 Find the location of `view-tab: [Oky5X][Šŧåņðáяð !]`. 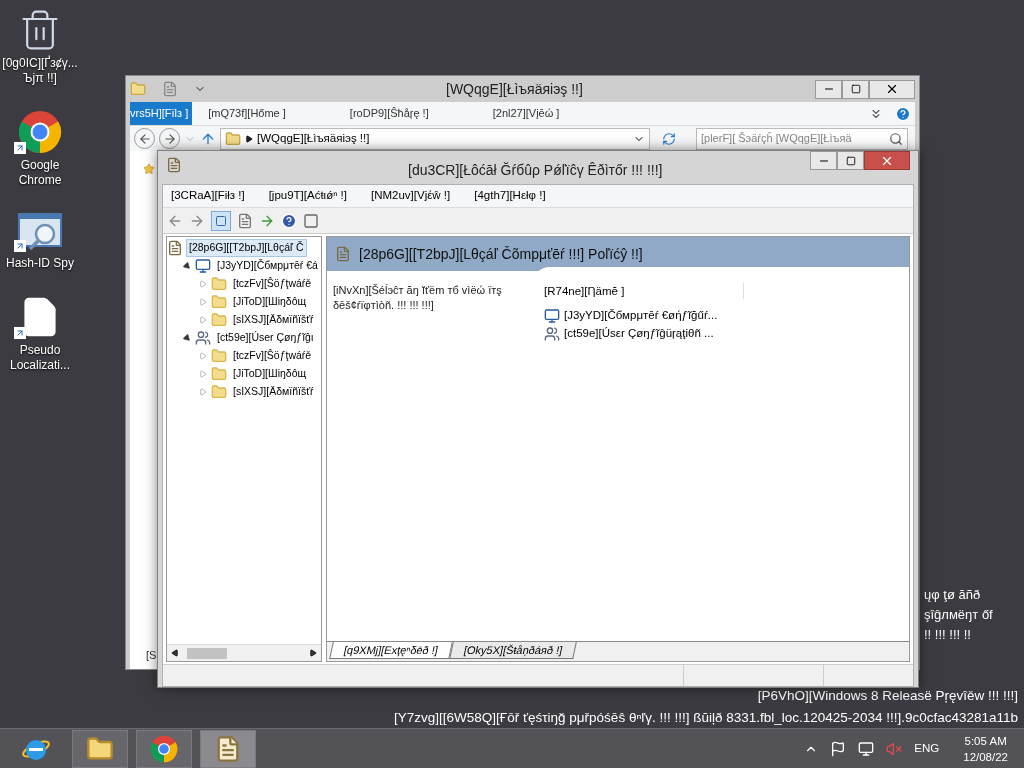

view-tab: [Oky5X][Šŧåņðáяð !] is located at coordinates (513, 650).